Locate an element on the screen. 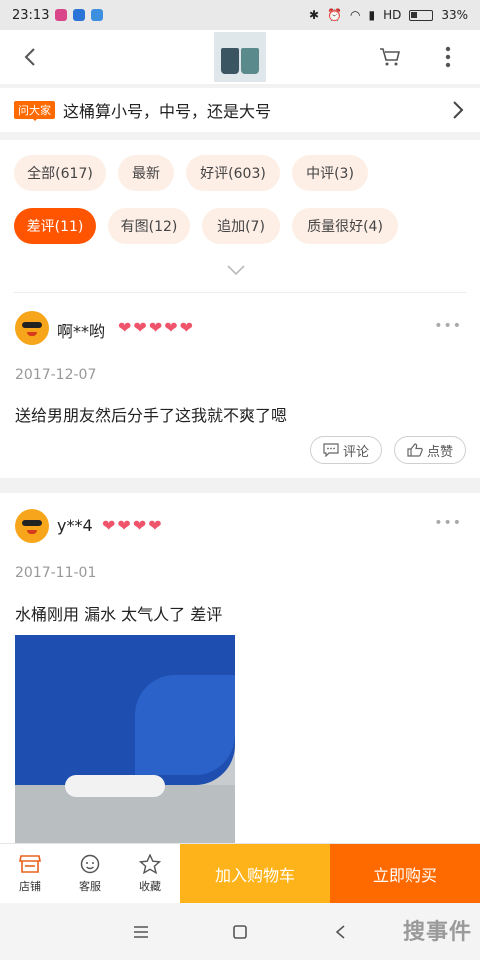  back-arrow-icon is located at coordinates (29, 57).